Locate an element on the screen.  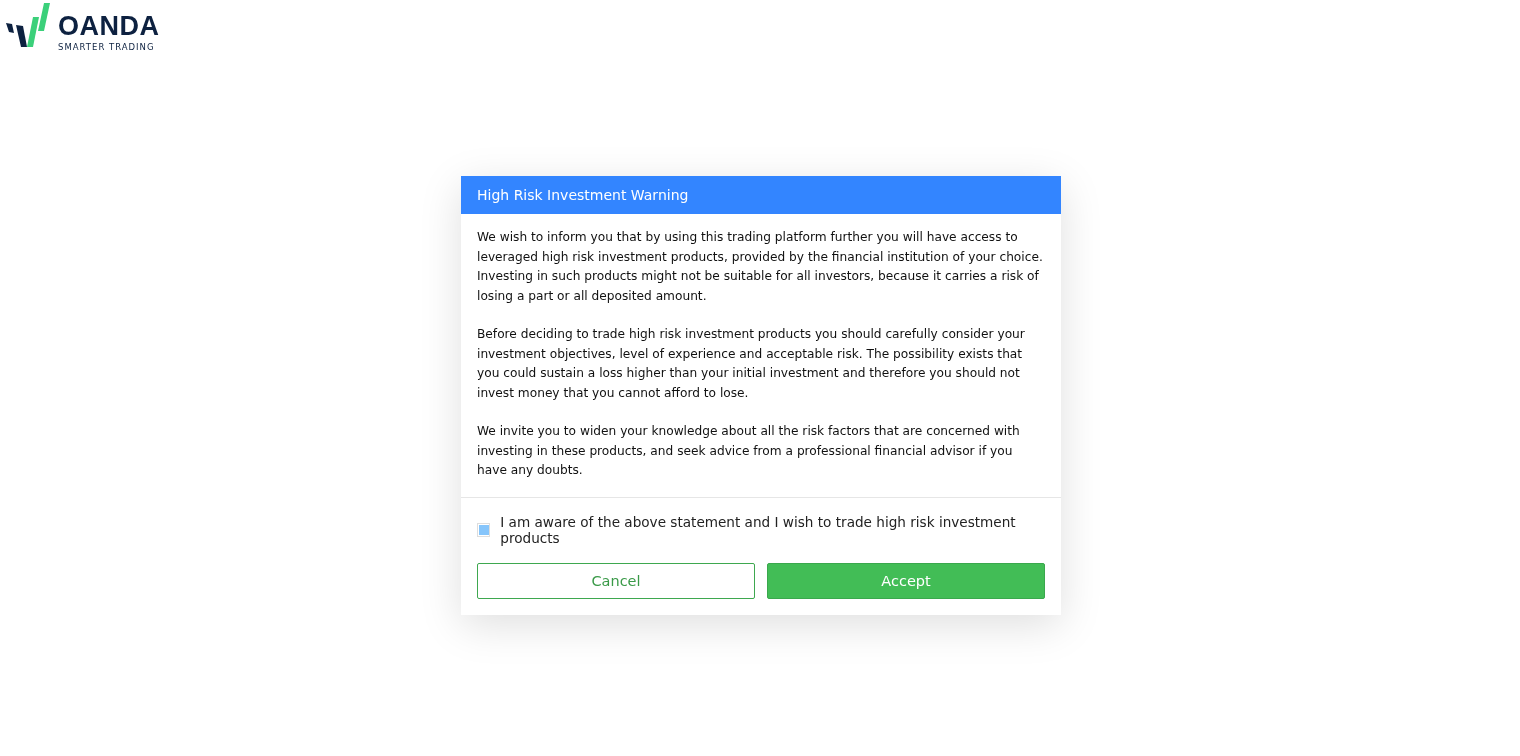
accept-button: Accept is located at coordinates (906, 580).